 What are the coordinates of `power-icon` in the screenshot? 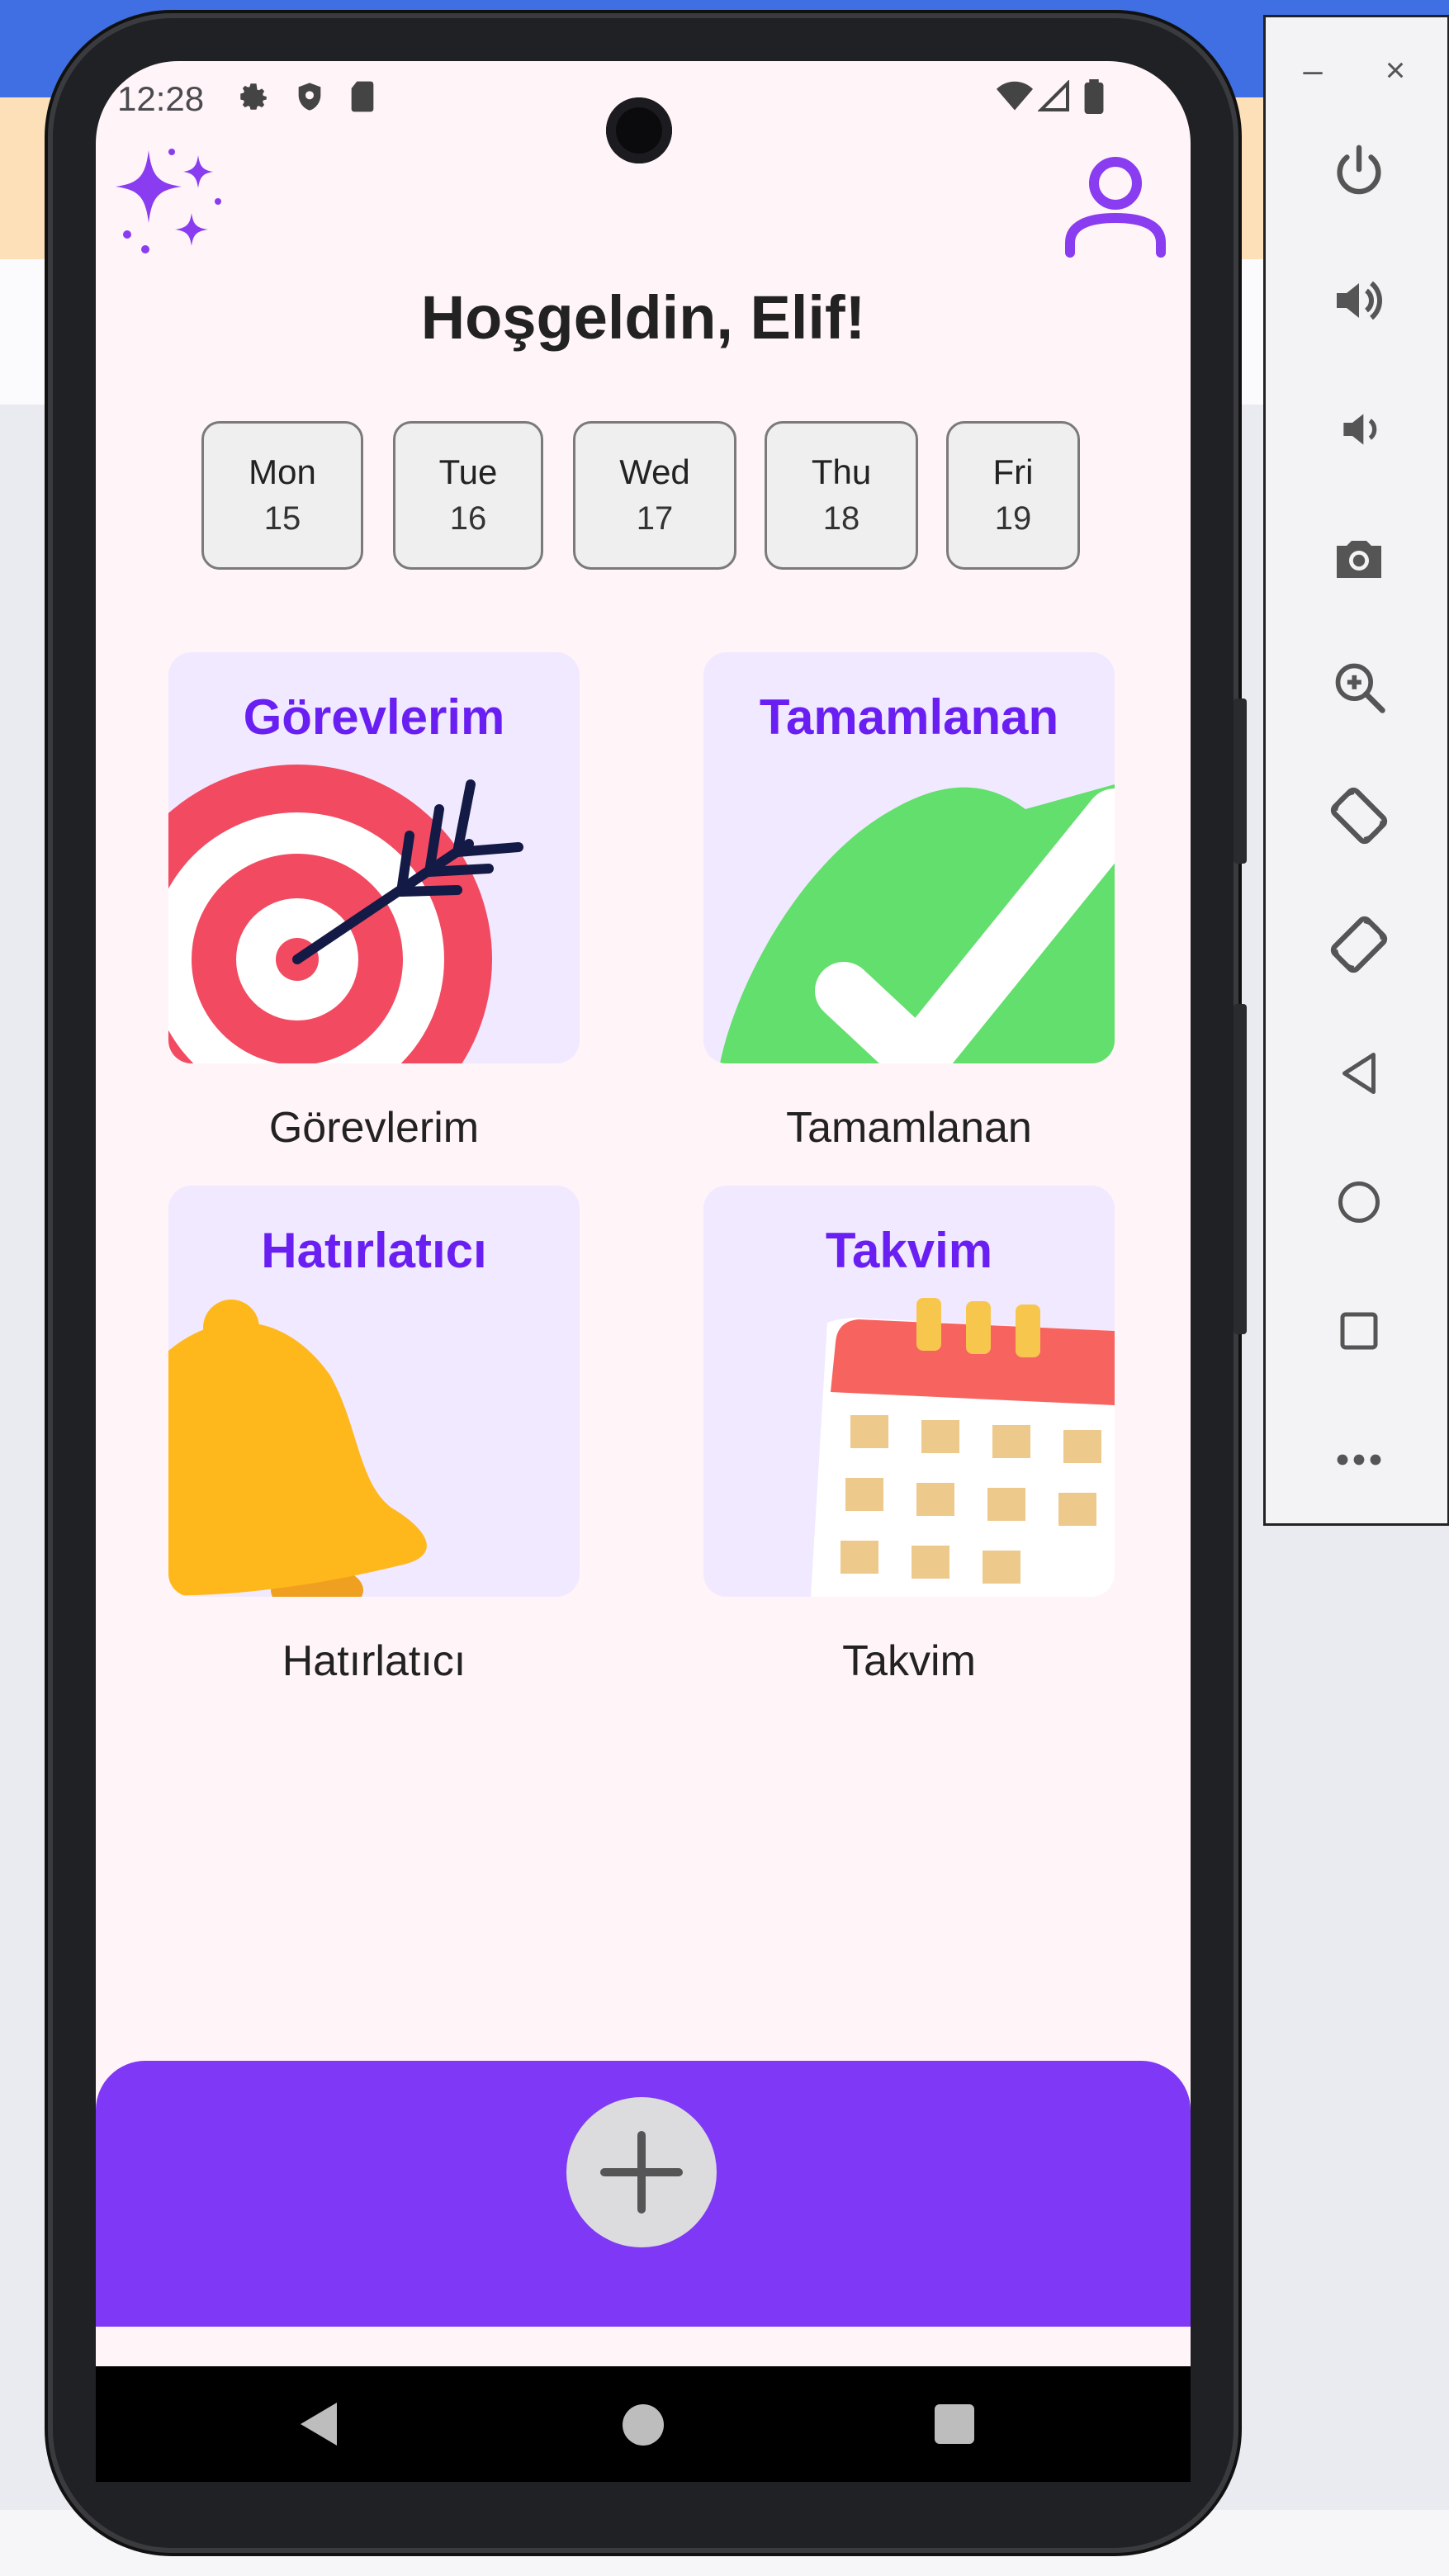 It's located at (1359, 171).